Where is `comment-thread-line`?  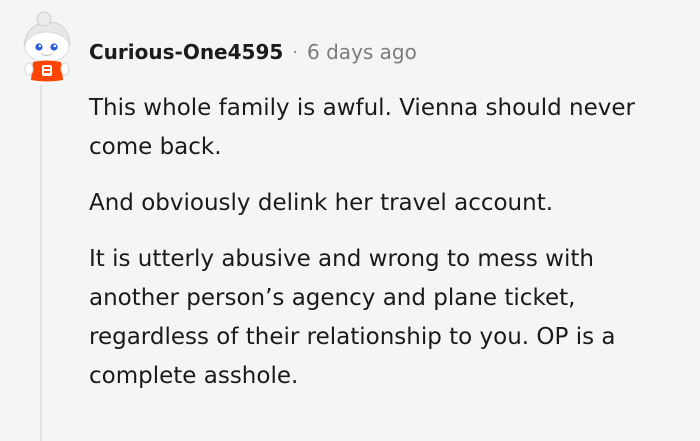
comment-thread-line is located at coordinates (41, 263).